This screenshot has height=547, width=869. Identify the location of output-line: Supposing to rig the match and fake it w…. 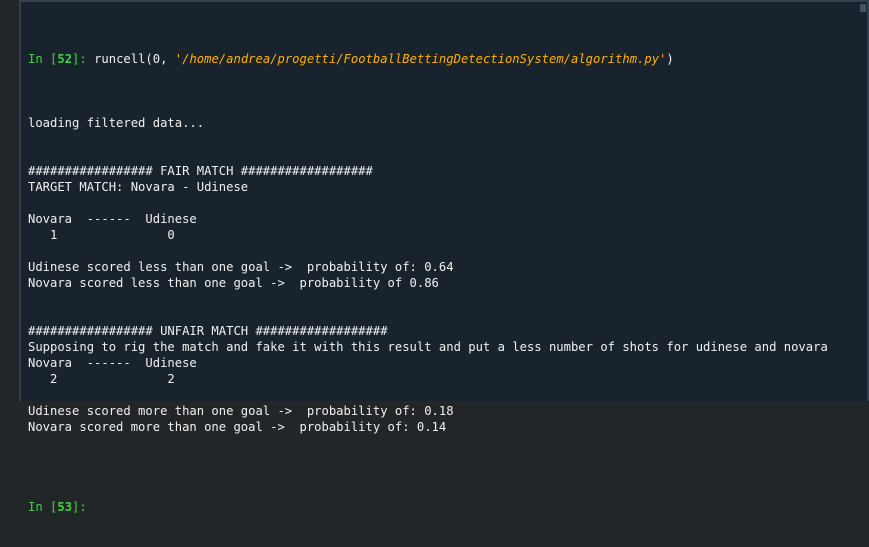
(428, 347).